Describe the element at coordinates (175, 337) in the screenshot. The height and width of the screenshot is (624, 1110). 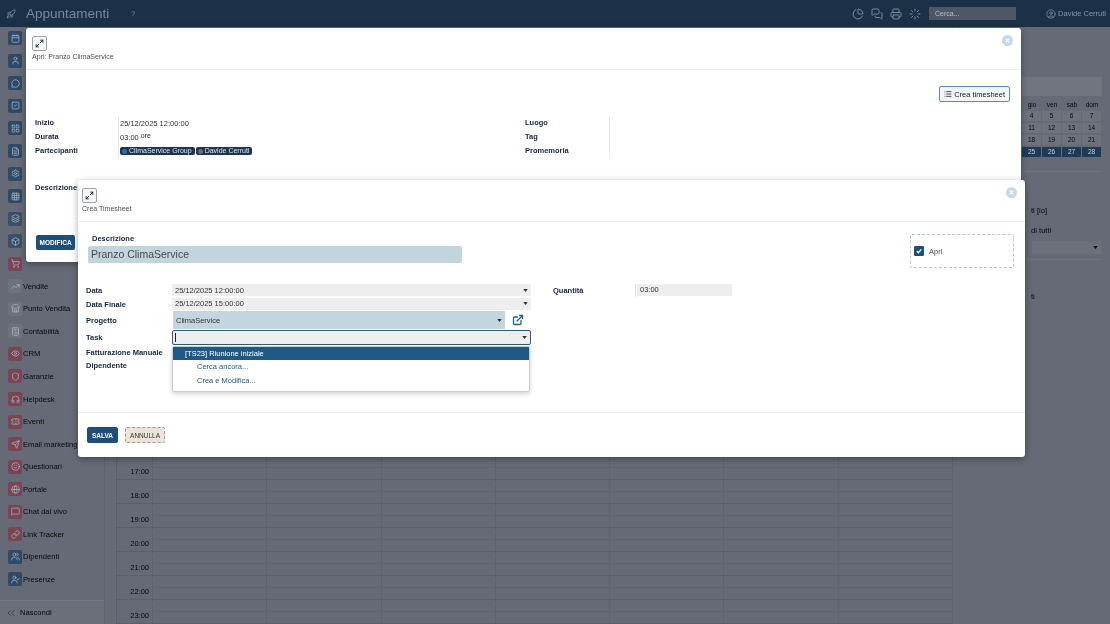
I see `text-cursor-icon` at that location.